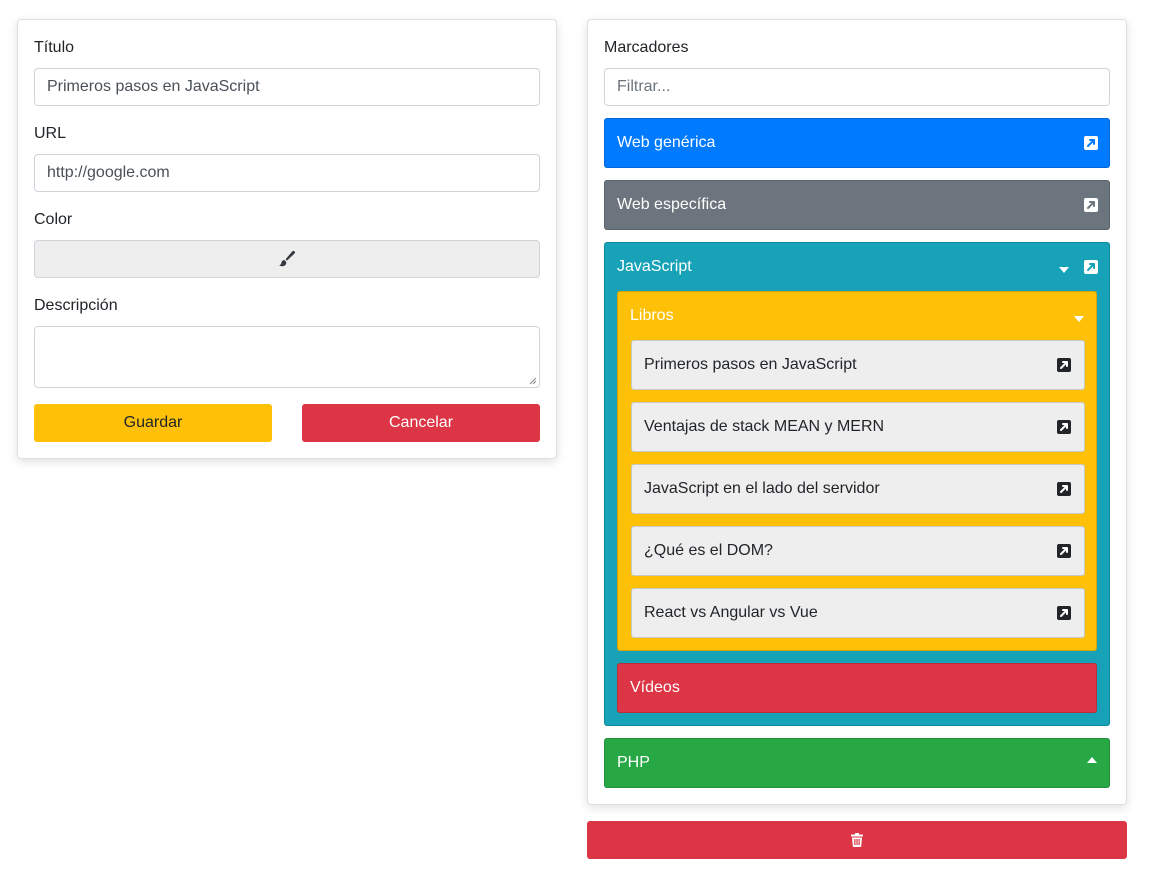 The height and width of the screenshot is (885, 1150). Describe the element at coordinates (54, 47) in the screenshot. I see `titulo-label: Título` at that location.